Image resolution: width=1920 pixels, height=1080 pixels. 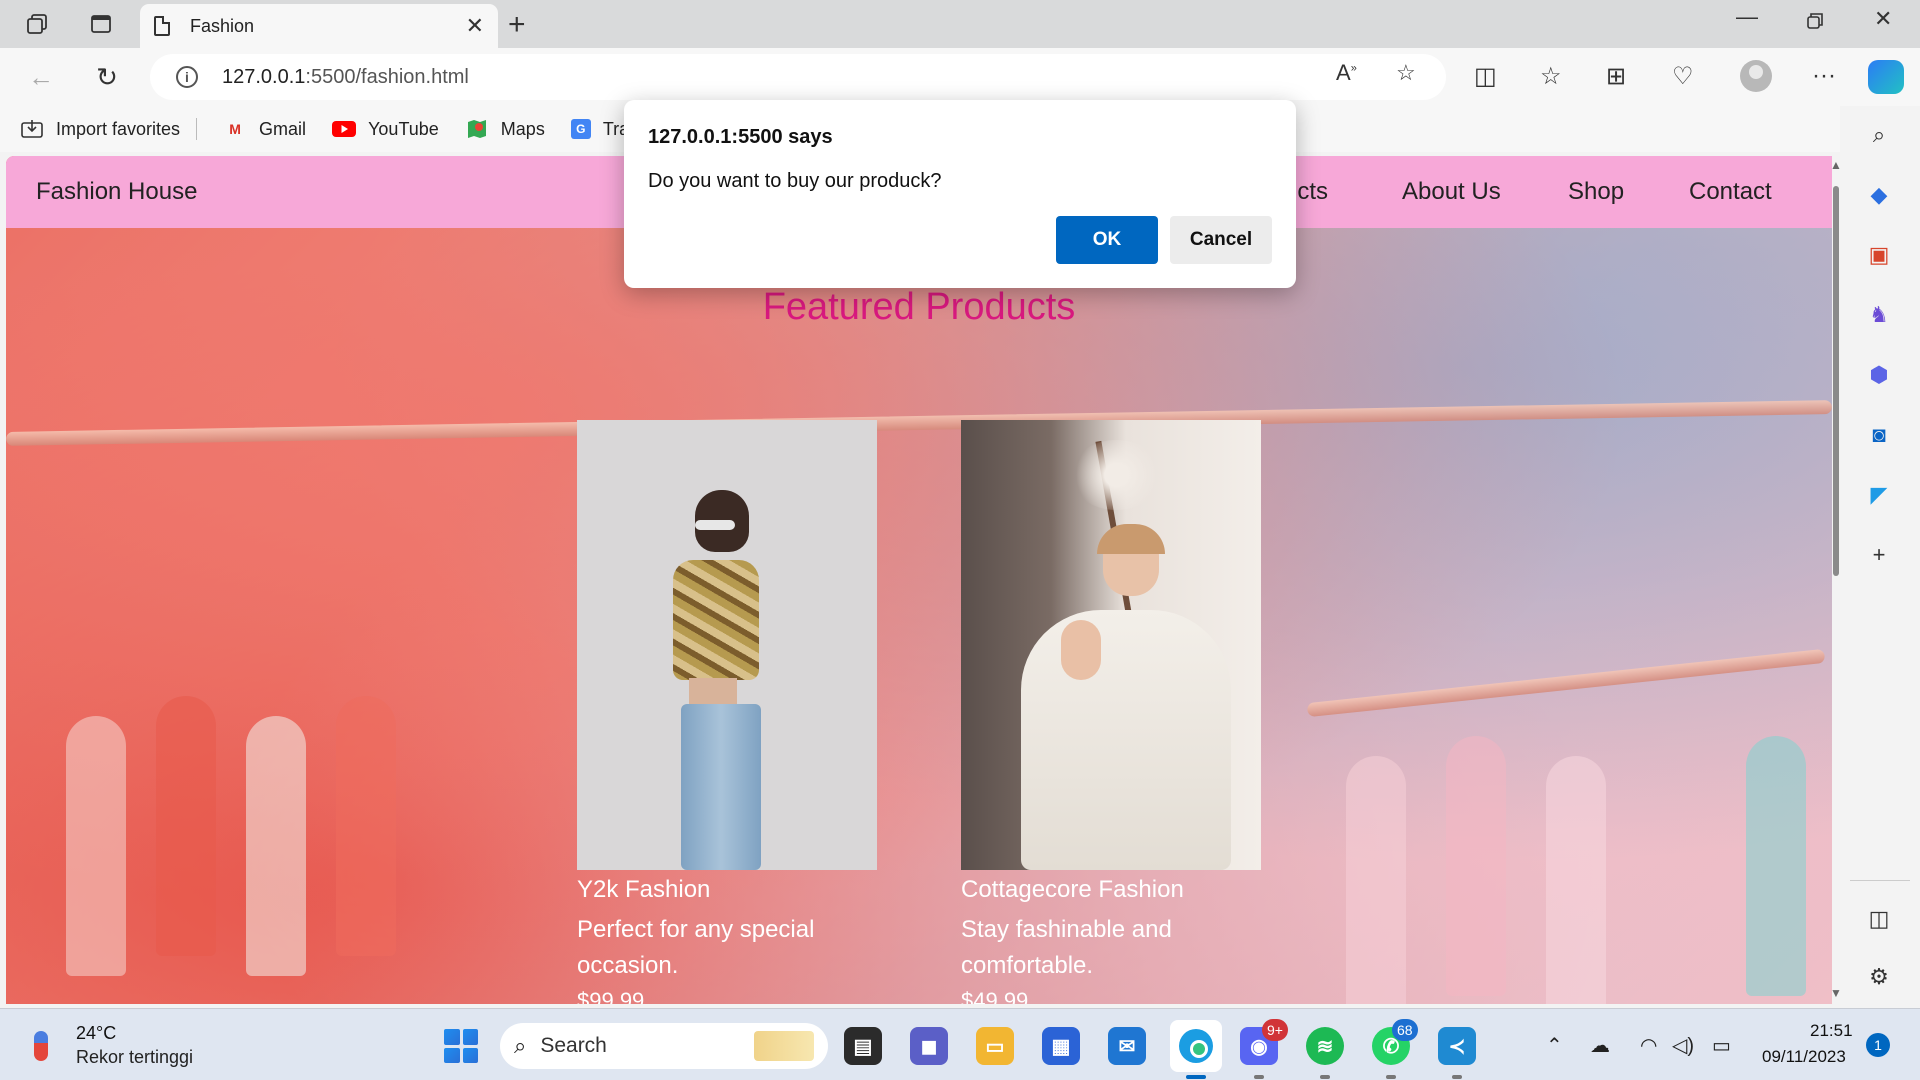 I want to click on edge-sidebar: ⌕ ◆ ▣ ♞ ⬢ ◙ ◤ + ◫ ⚙, so click(x=1880, y=555).